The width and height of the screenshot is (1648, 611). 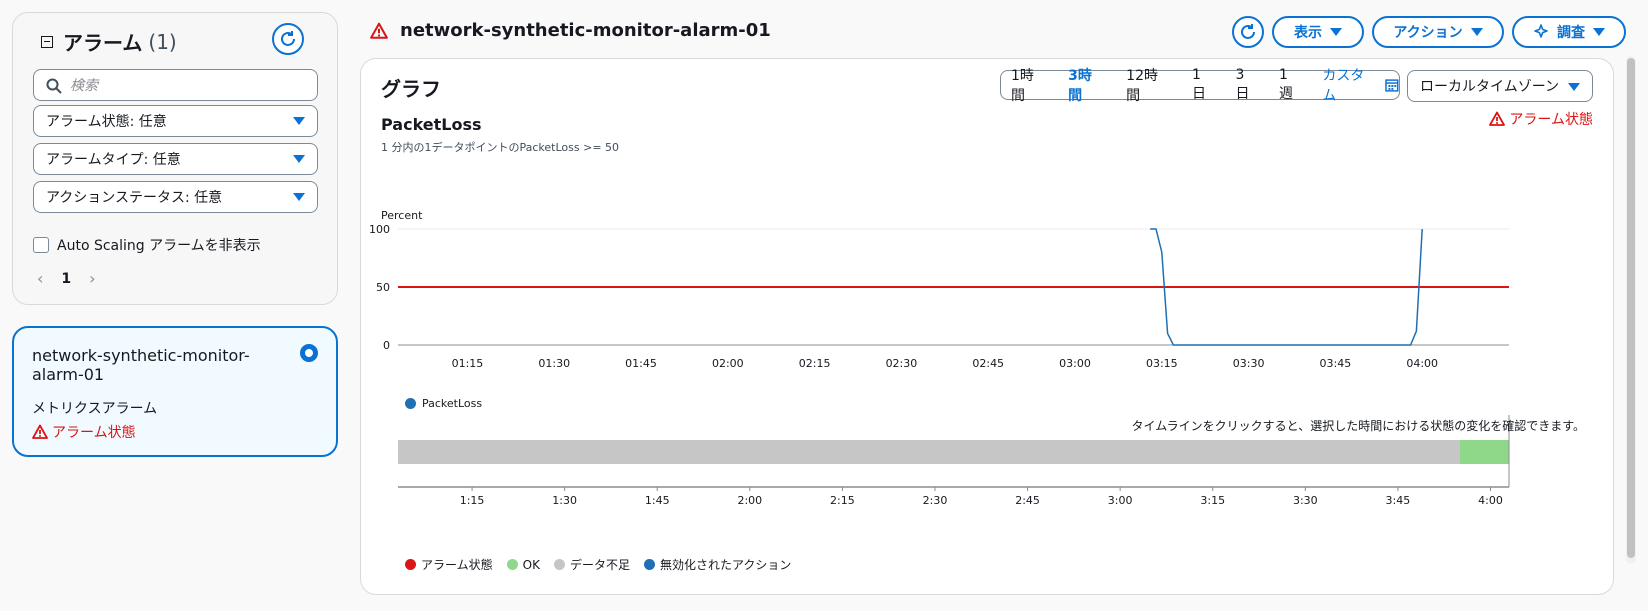 I want to click on legend-label: 無効化されたアクション, so click(x=725, y=565).